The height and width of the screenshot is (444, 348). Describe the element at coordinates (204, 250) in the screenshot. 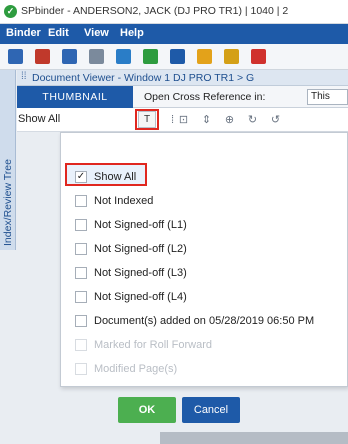

I see `filter-option: Not Signed-off (L2)` at that location.